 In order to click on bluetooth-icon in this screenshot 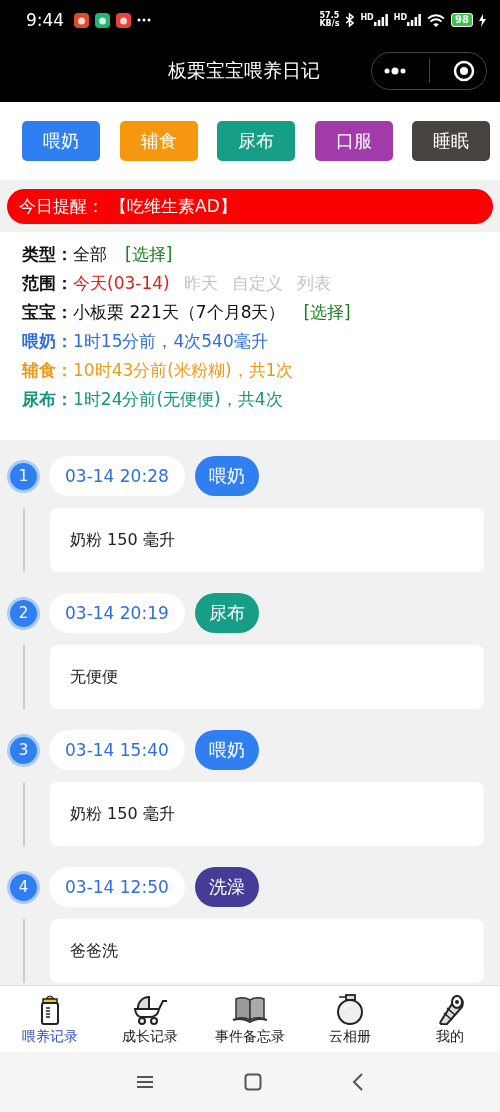, I will do `click(350, 20)`.